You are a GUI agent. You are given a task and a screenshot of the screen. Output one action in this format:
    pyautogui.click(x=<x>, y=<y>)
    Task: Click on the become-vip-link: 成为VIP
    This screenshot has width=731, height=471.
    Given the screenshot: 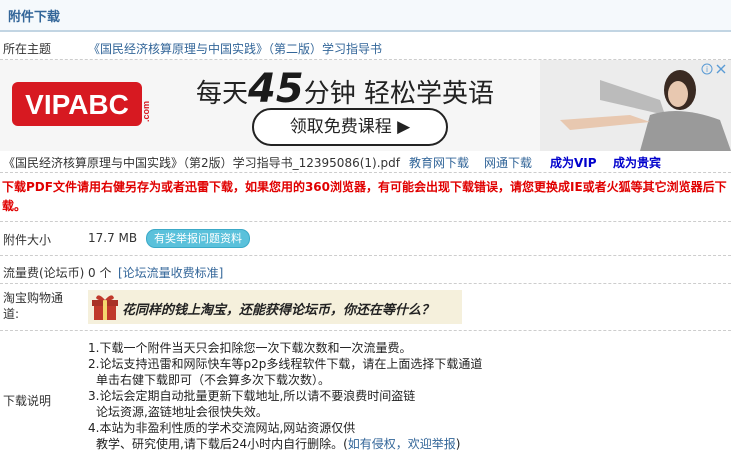 What is the action you would take?
    pyautogui.click(x=573, y=162)
    